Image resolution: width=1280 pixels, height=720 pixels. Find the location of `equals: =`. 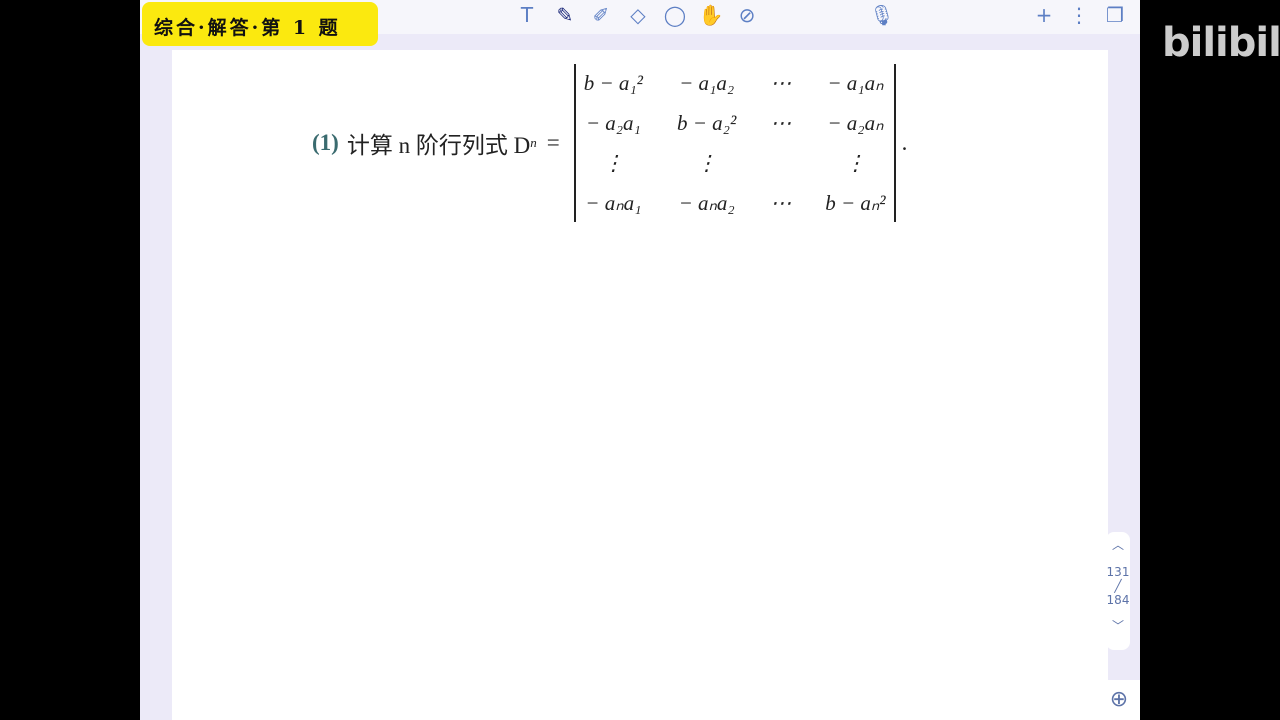

equals: = is located at coordinates (553, 142).